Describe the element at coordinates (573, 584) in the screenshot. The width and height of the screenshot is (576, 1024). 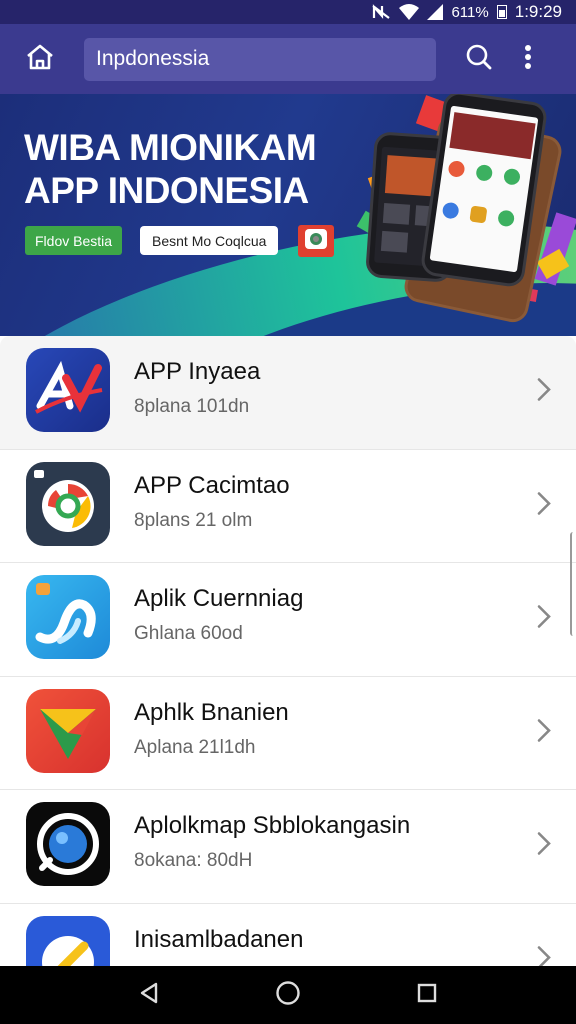
I see `scrollbar` at that location.